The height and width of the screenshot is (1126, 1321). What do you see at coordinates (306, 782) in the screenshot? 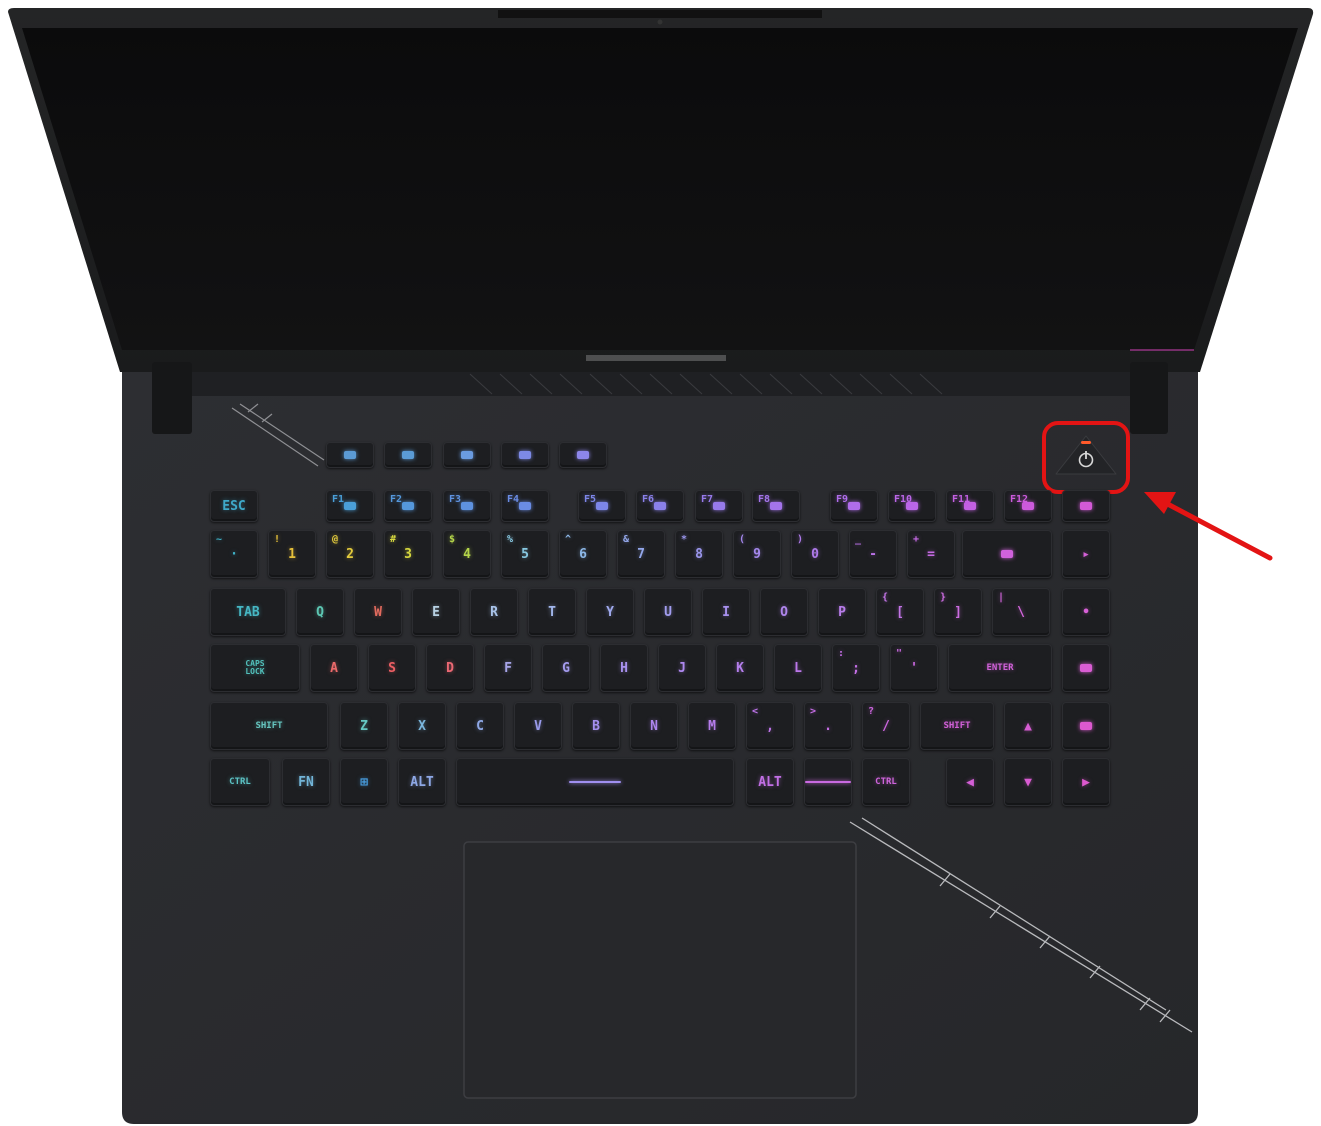
I see `keyboard-key: FN` at bounding box center [306, 782].